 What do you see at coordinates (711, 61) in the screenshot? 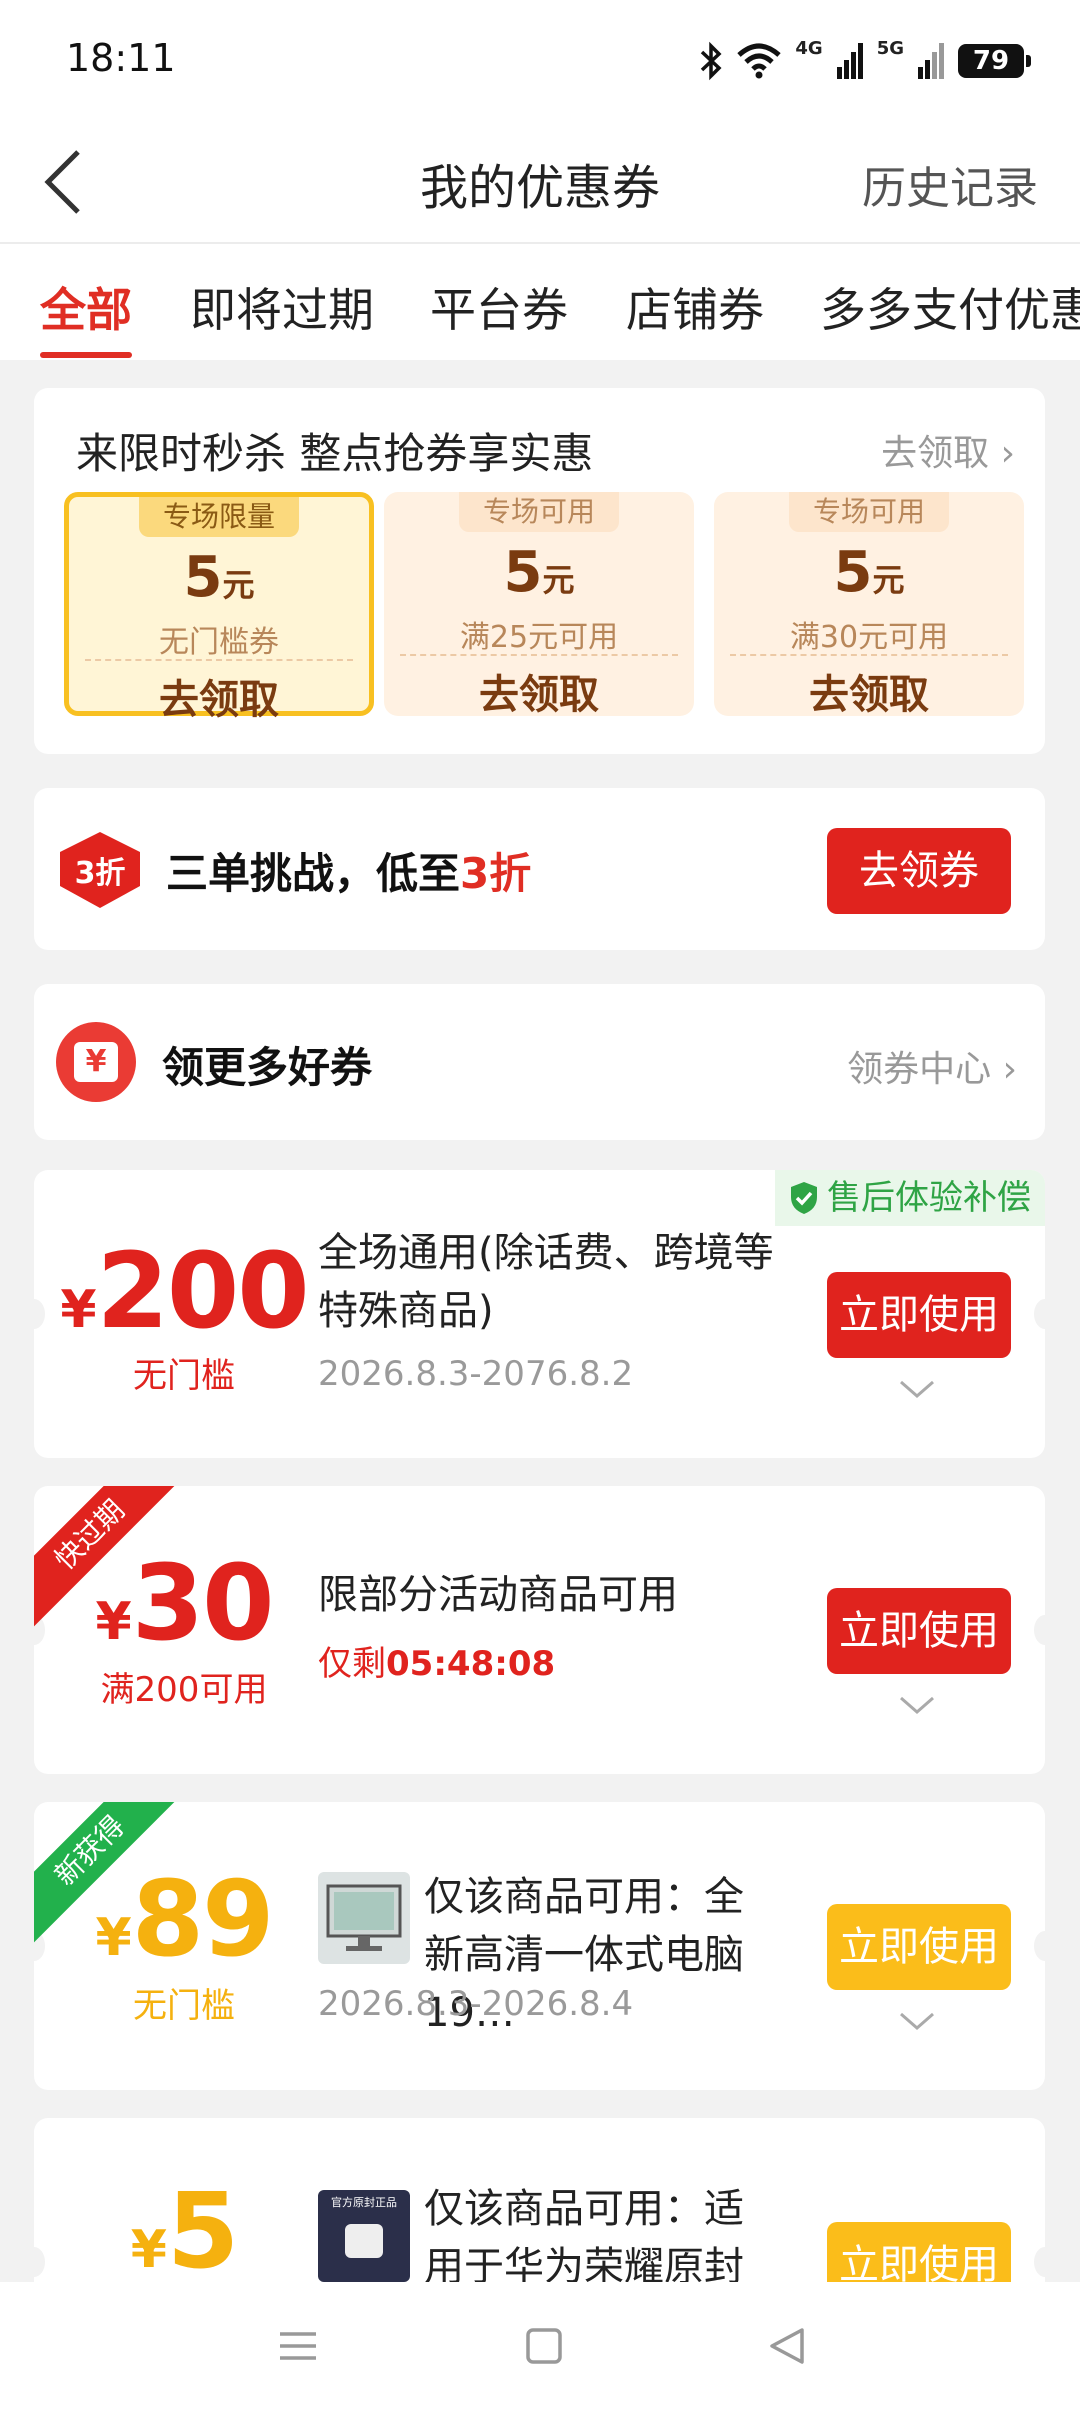
I see `bluetooth-icon` at bounding box center [711, 61].